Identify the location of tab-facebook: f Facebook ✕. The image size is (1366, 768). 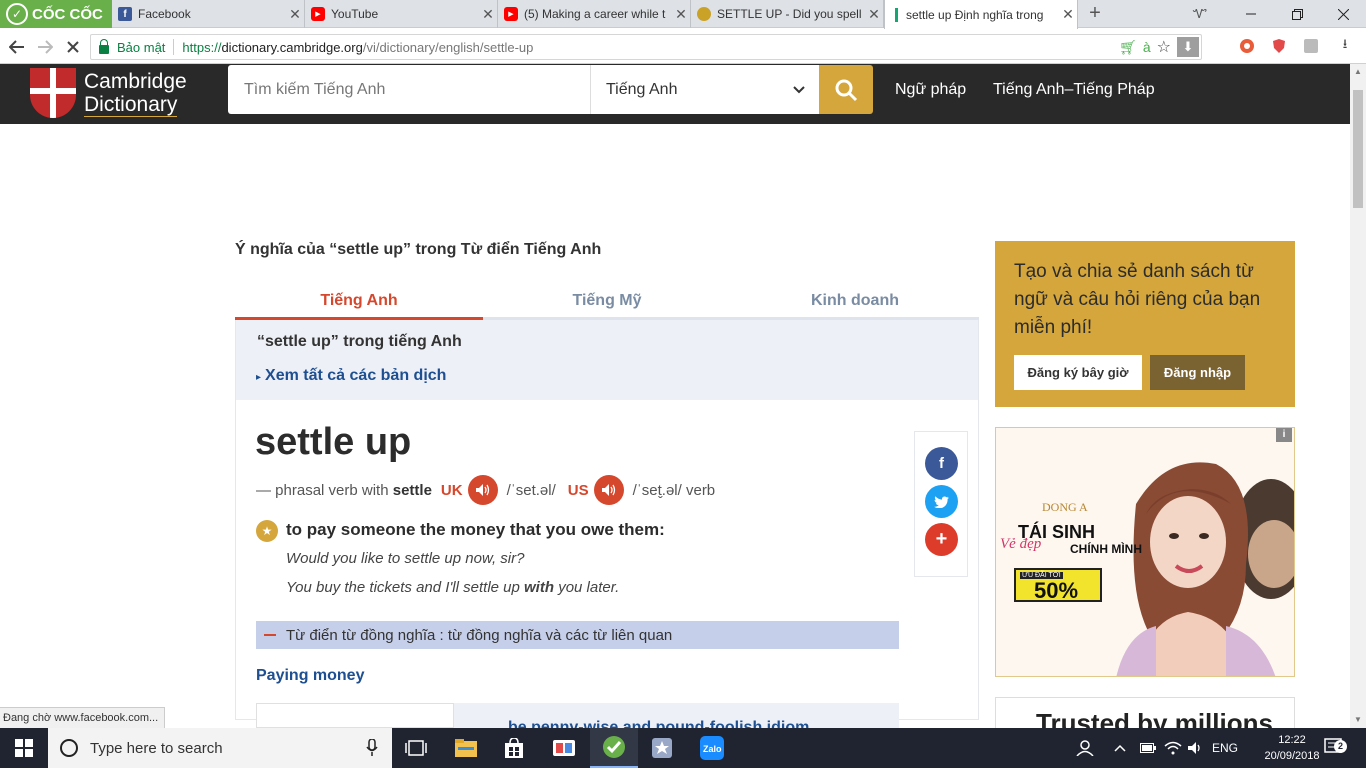
(208, 14).